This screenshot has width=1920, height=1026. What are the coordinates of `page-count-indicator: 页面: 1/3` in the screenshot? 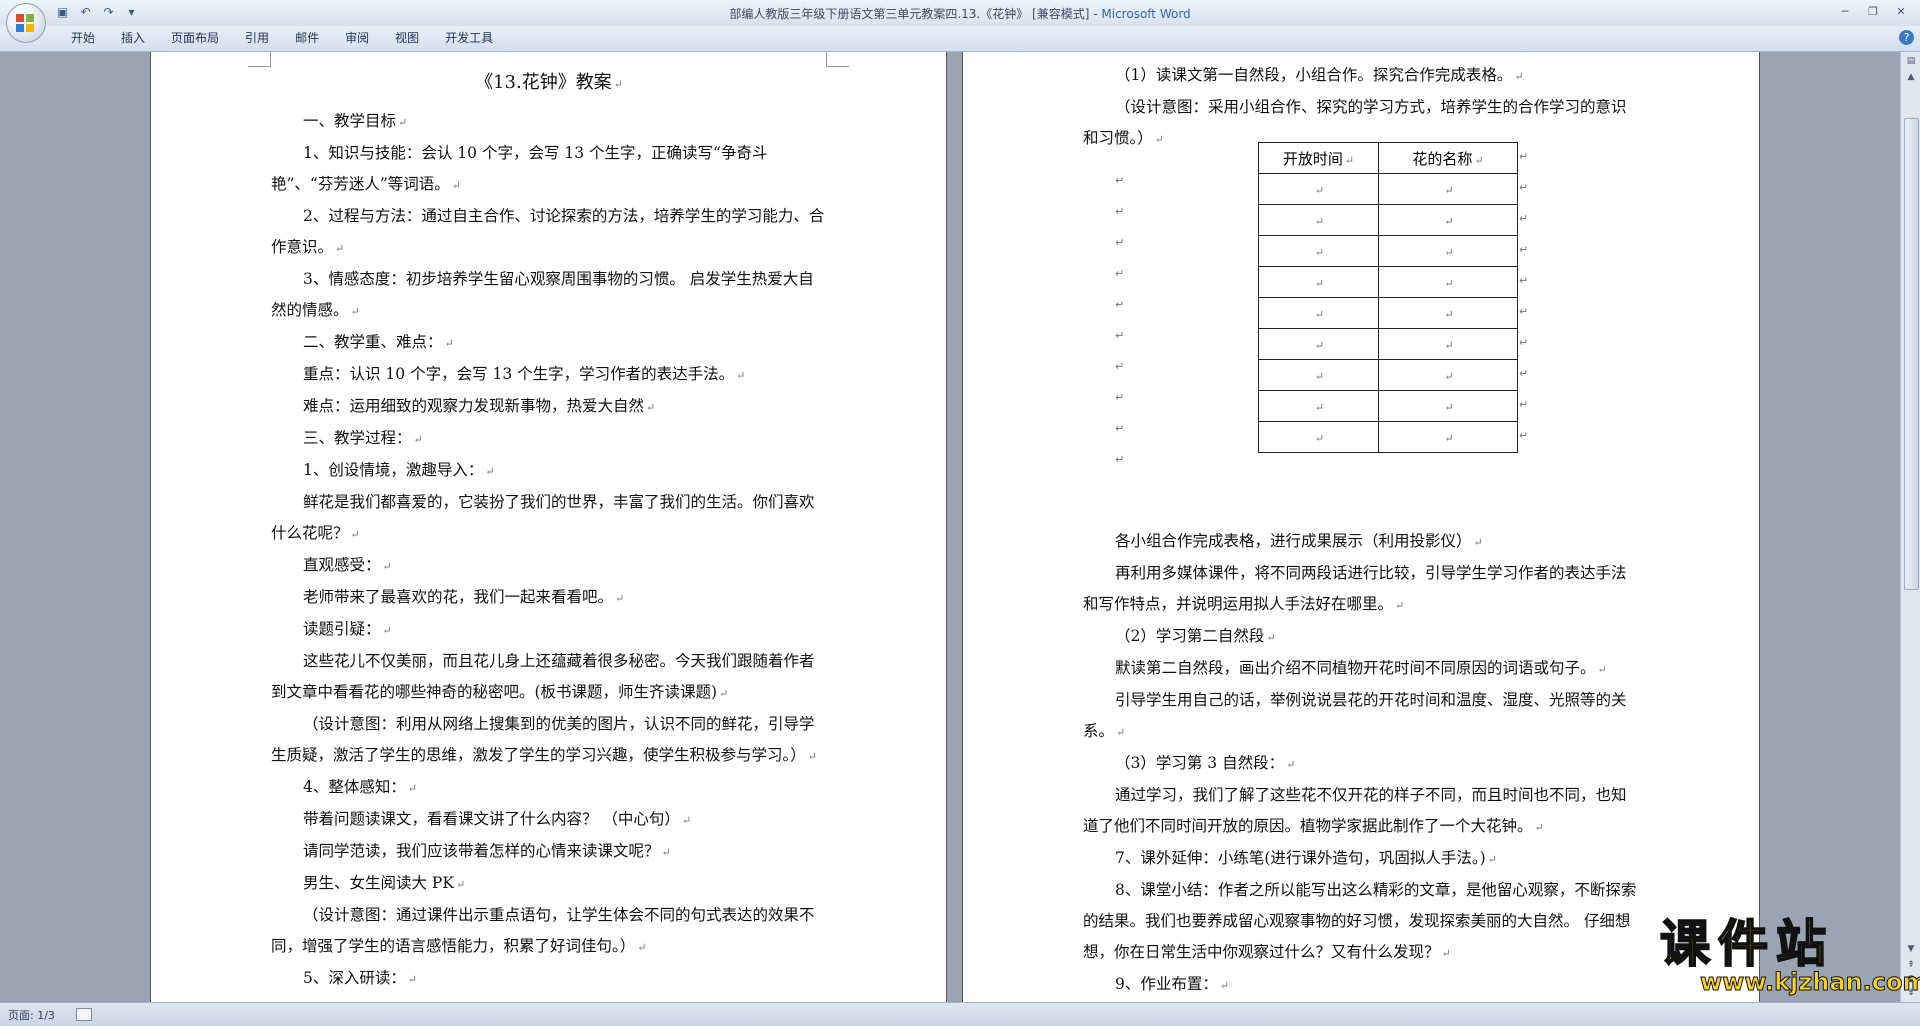 It's located at (31, 1015).